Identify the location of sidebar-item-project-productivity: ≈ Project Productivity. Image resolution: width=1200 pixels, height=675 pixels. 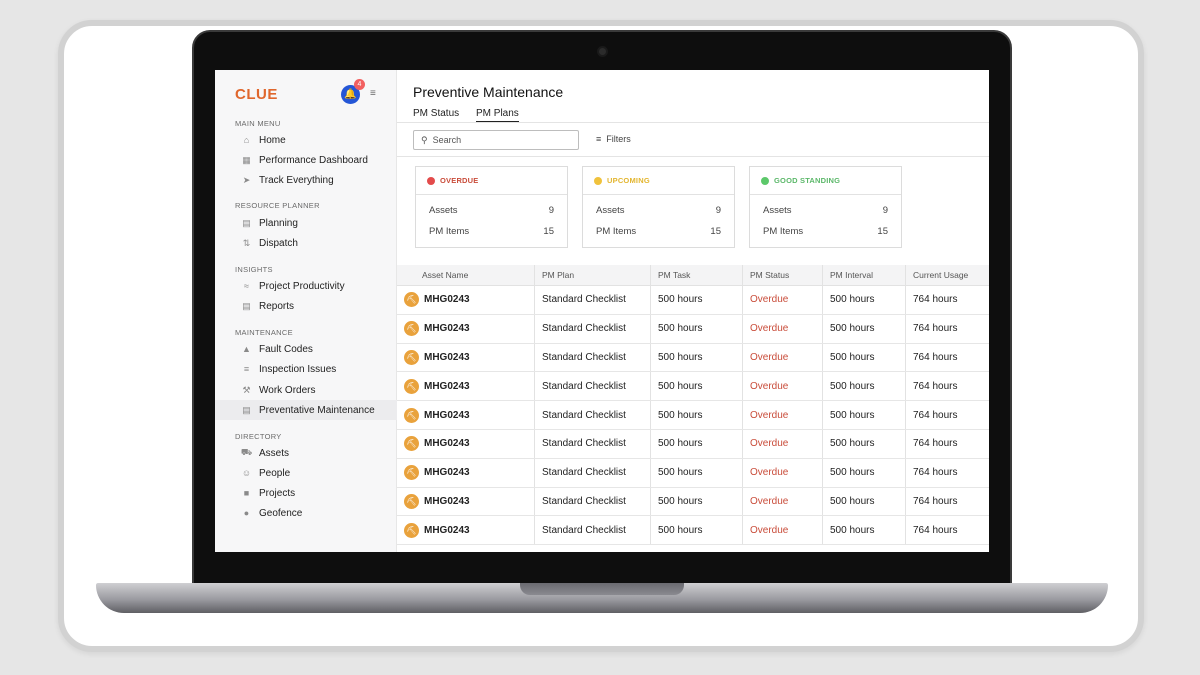
(316, 286).